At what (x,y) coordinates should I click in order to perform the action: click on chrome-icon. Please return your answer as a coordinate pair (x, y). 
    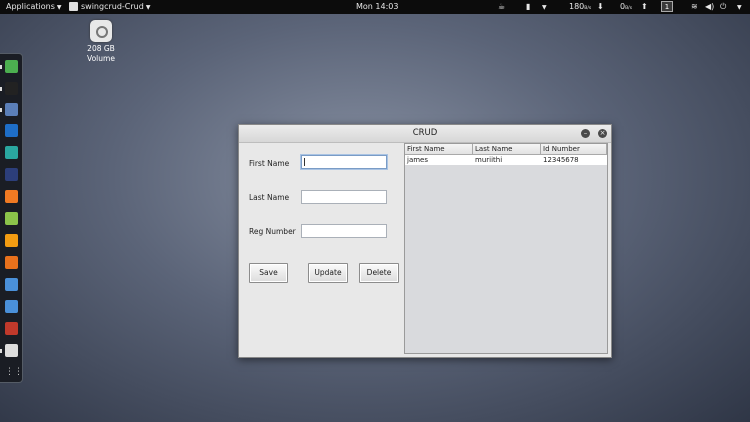
    Looking at the image, I should click on (11, 66).